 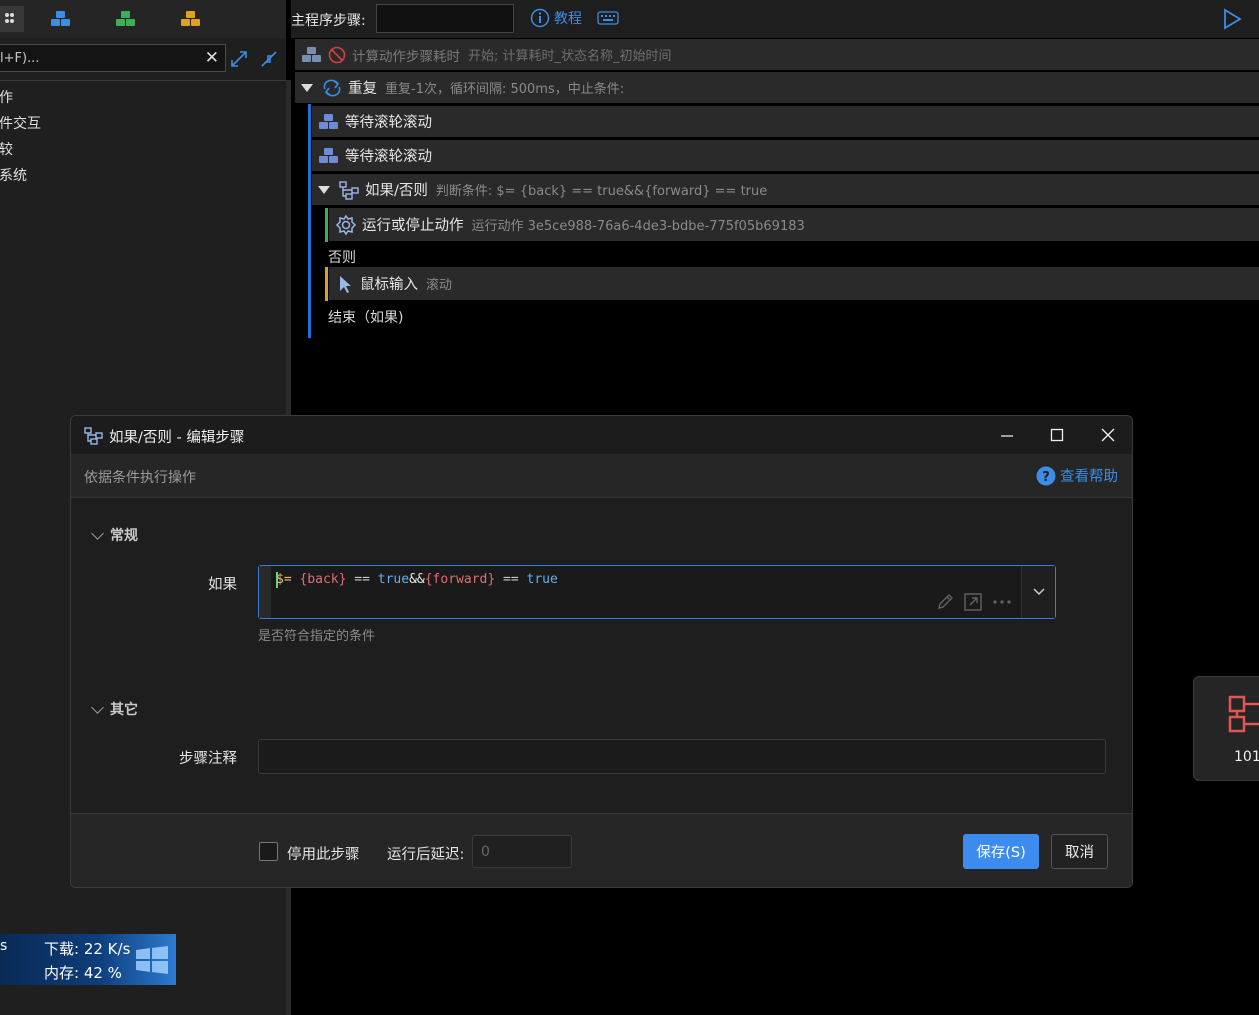 What do you see at coordinates (311, 54) in the screenshot?
I see `cubes-icon` at bounding box center [311, 54].